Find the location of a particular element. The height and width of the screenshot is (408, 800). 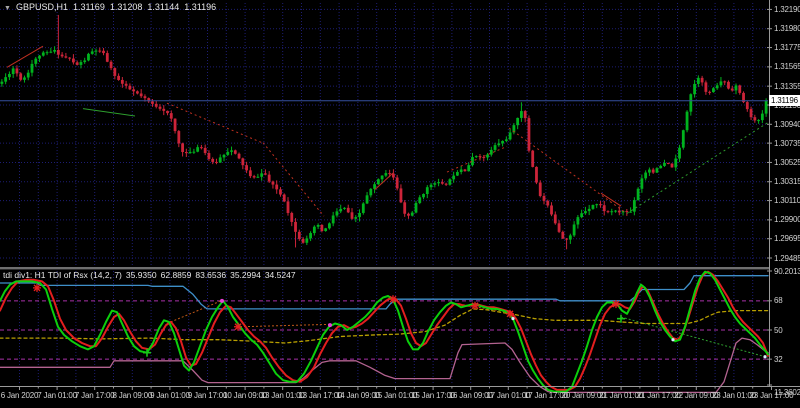

chart-header: ▼ GBPUSD,H1 1.31169 1.31208 1.31144 1.31196 is located at coordinates (110, 7).